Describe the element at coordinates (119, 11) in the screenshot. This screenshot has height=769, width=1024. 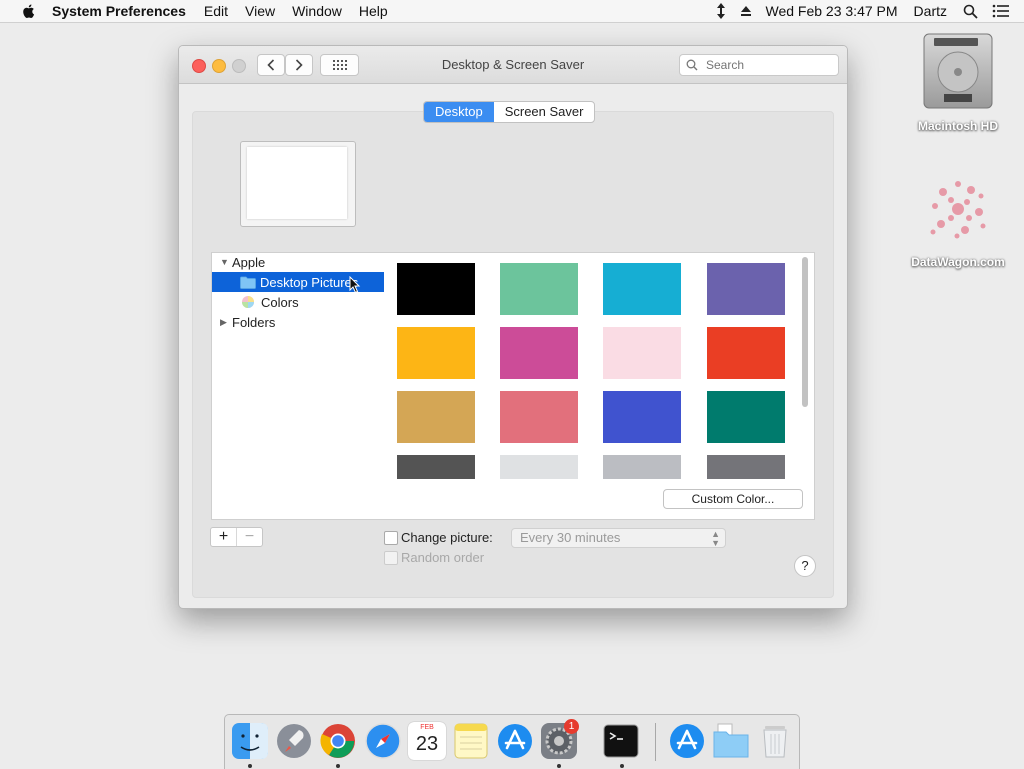
I see `menu-app-name: System Preferences` at that location.